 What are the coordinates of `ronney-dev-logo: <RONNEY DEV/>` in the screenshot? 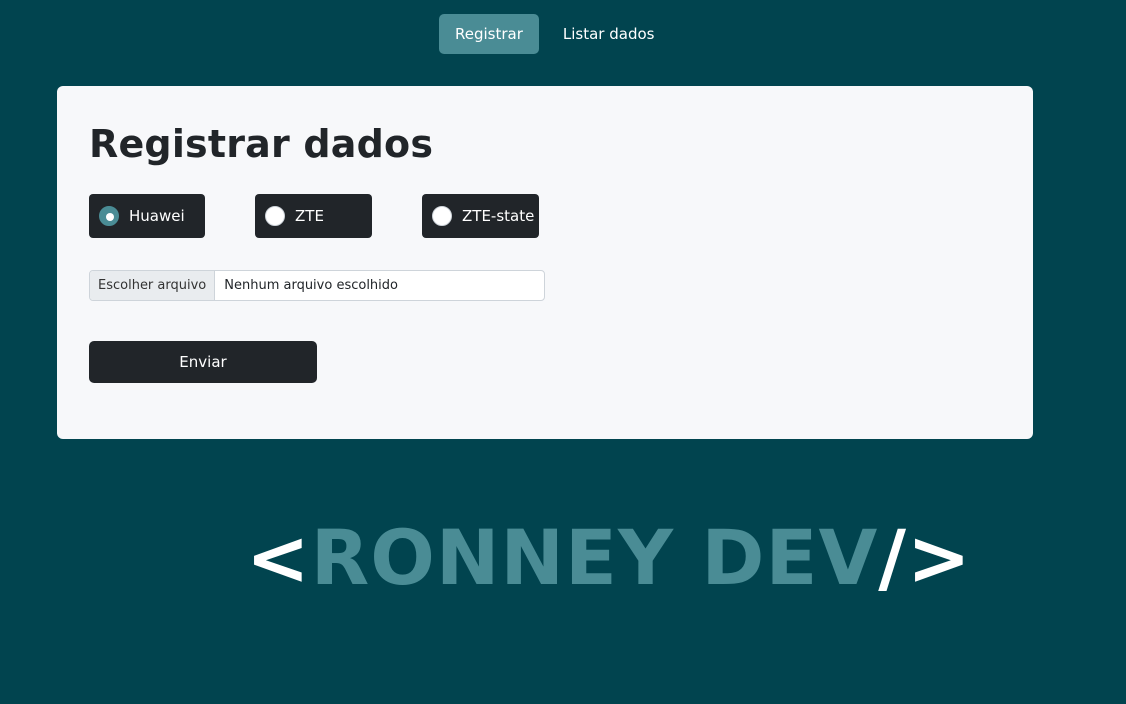 It's located at (609, 558).